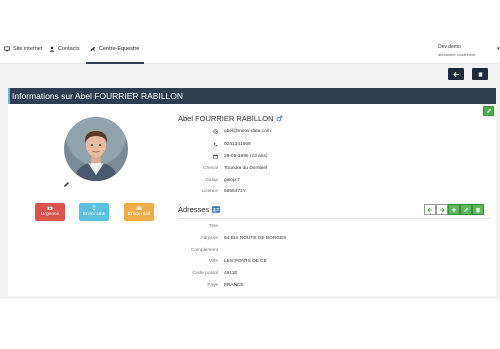 The width and height of the screenshot is (500, 349). I want to click on address-value: 64 BIS ROUTE DE BORGES, so click(255, 238).